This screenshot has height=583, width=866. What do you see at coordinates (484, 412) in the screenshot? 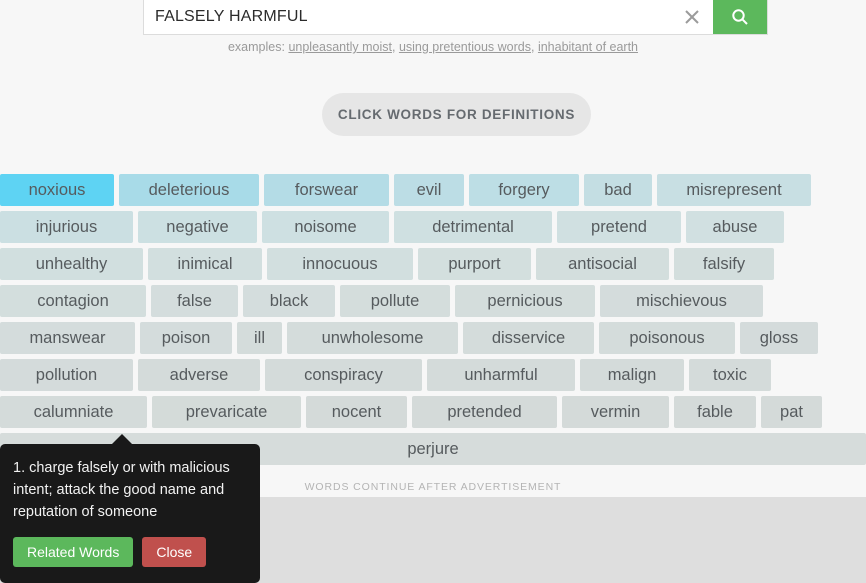
I see `word-tile: pretended` at bounding box center [484, 412].